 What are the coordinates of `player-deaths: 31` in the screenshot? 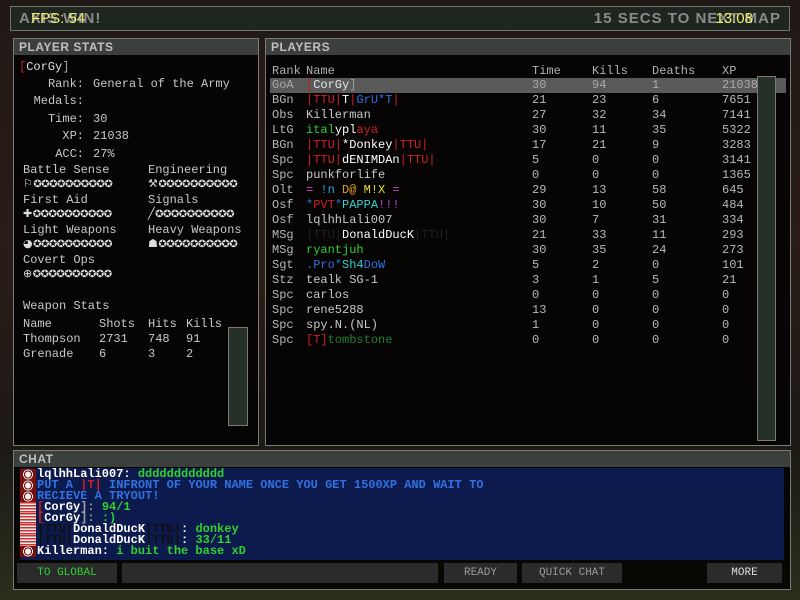 It's located at (659, 220).